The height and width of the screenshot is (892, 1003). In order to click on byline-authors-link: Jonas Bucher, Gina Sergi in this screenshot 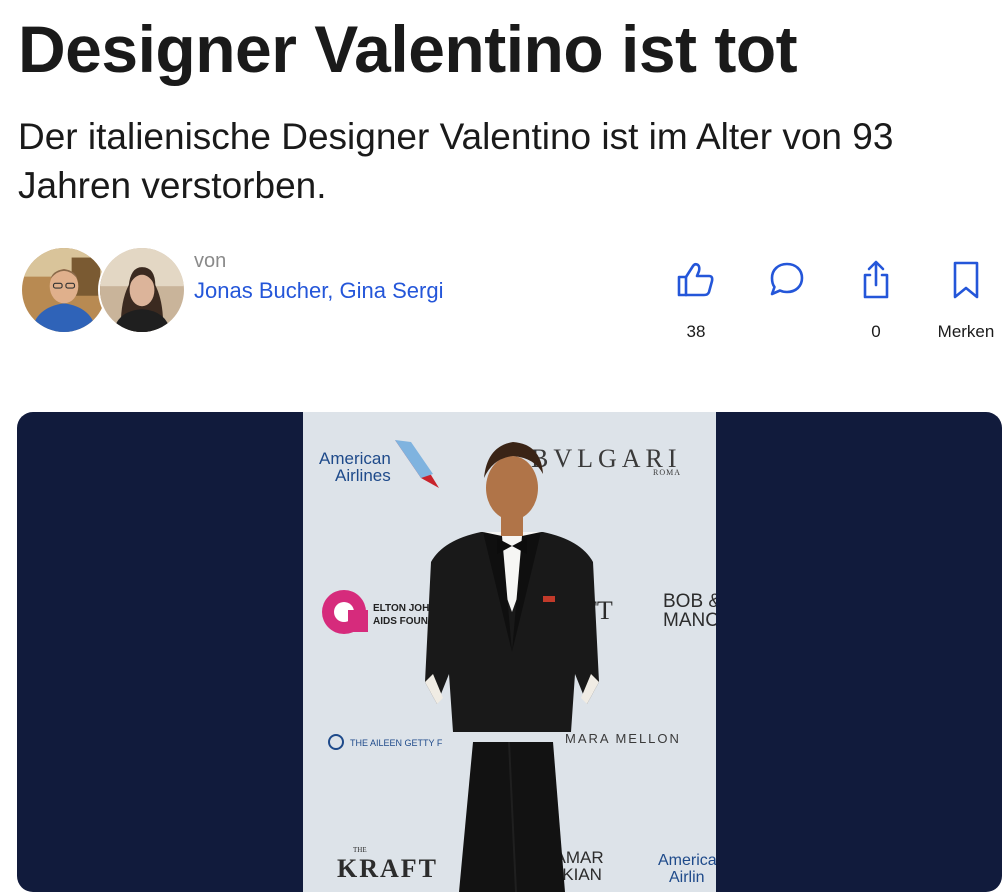, I will do `click(318, 291)`.